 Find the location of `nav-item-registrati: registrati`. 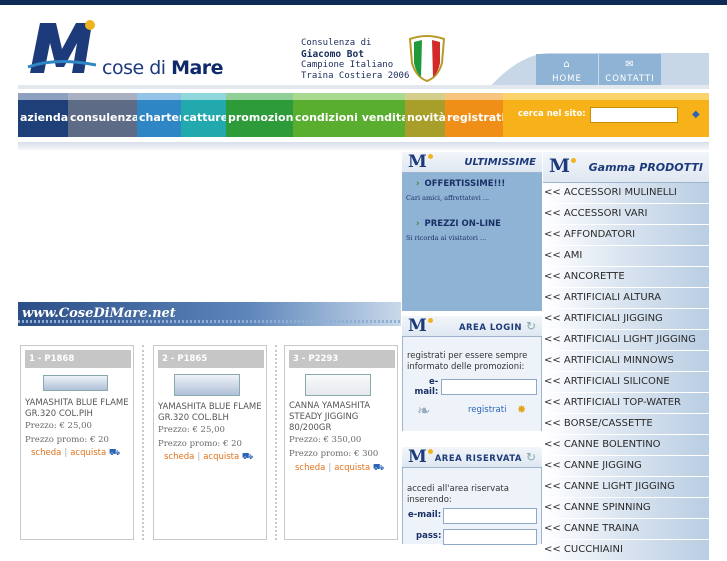

nav-item-registrati: registrati is located at coordinates (475, 115).